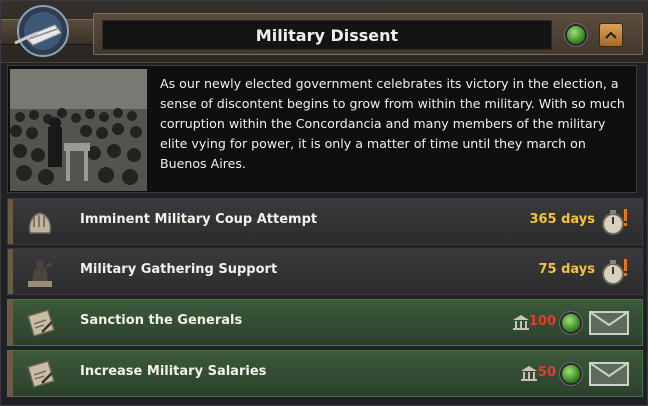 The image size is (648, 406). I want to click on page-title: Military Dissent, so click(327, 35).